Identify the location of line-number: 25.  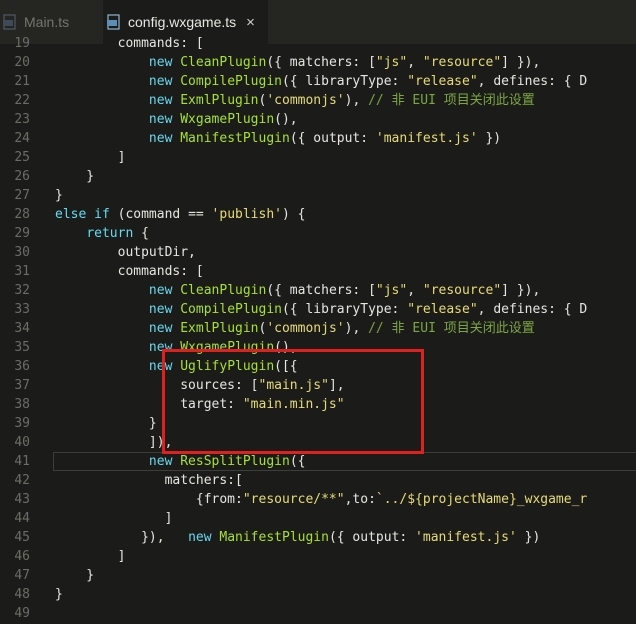
(22, 157).